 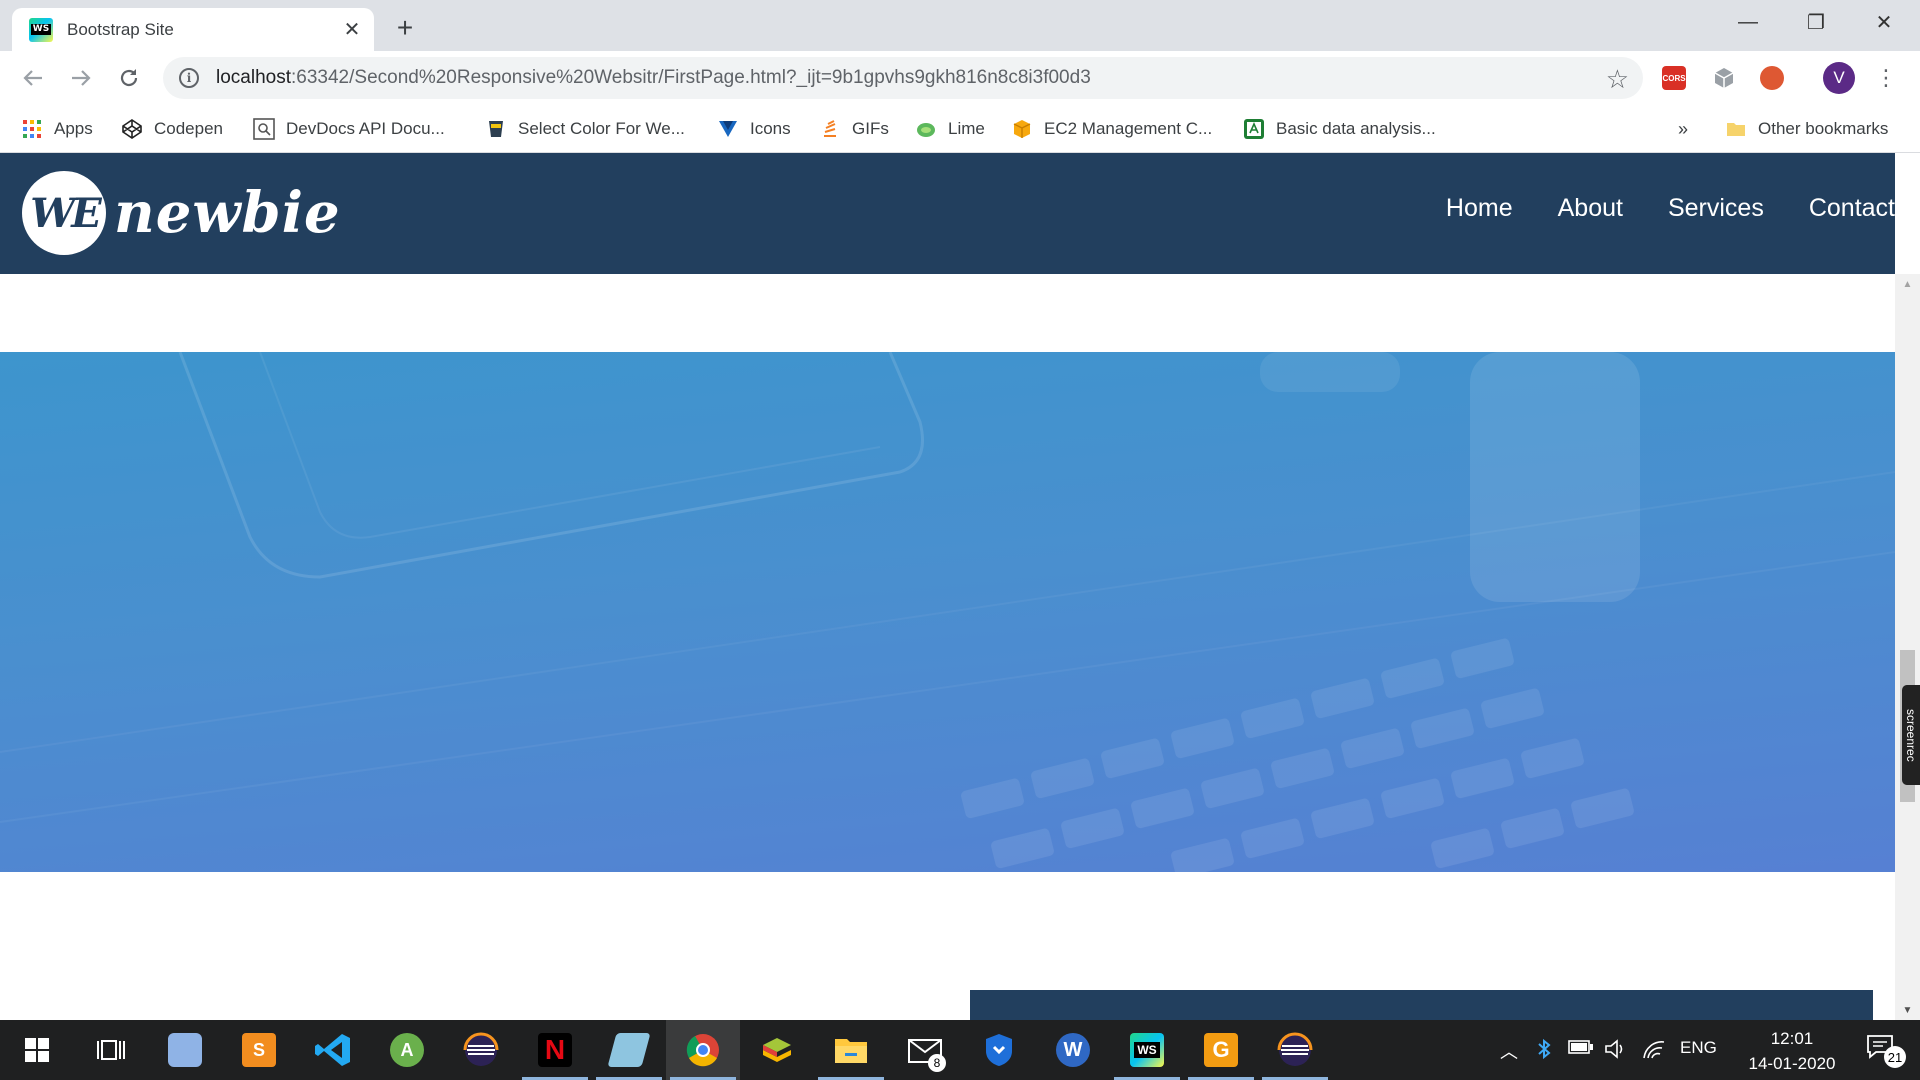 What do you see at coordinates (926, 129) in the screenshot?
I see `lime-icon` at bounding box center [926, 129].